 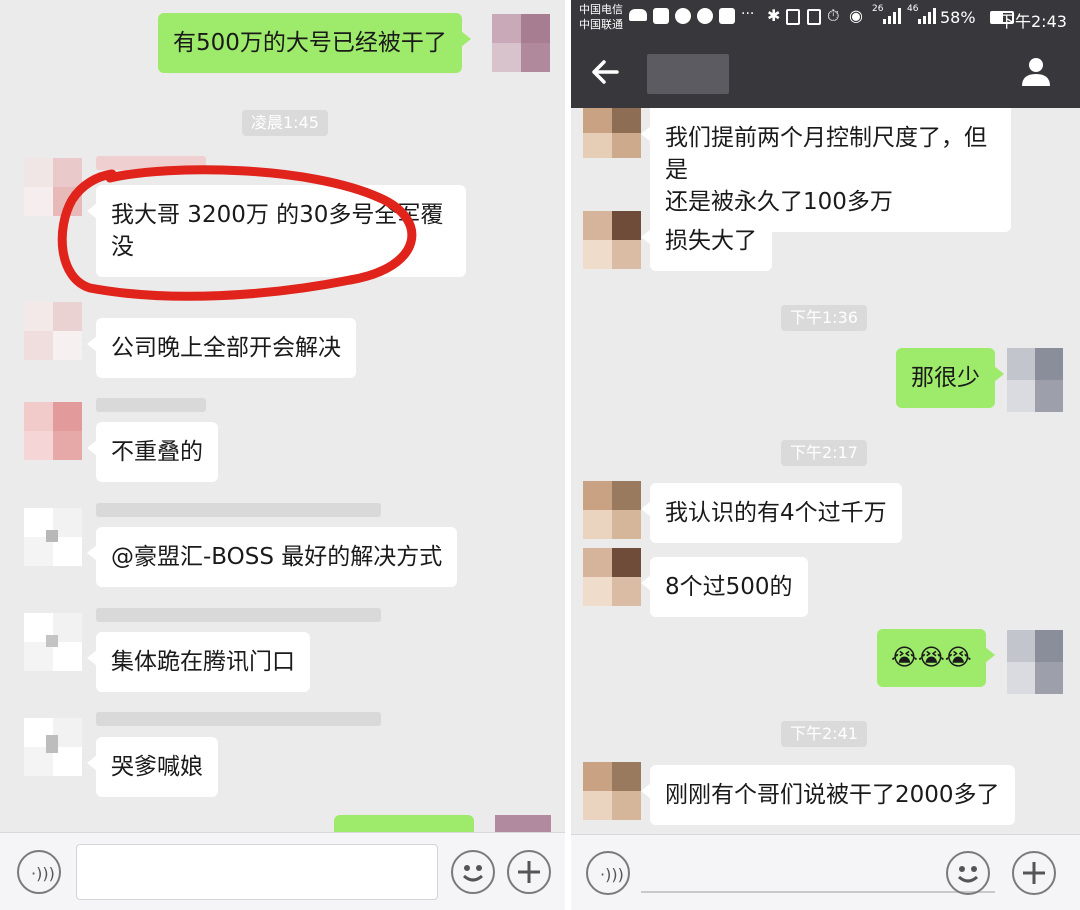 I want to click on outgoing-message: 有500万的大号已经被干了, so click(x=314, y=43).